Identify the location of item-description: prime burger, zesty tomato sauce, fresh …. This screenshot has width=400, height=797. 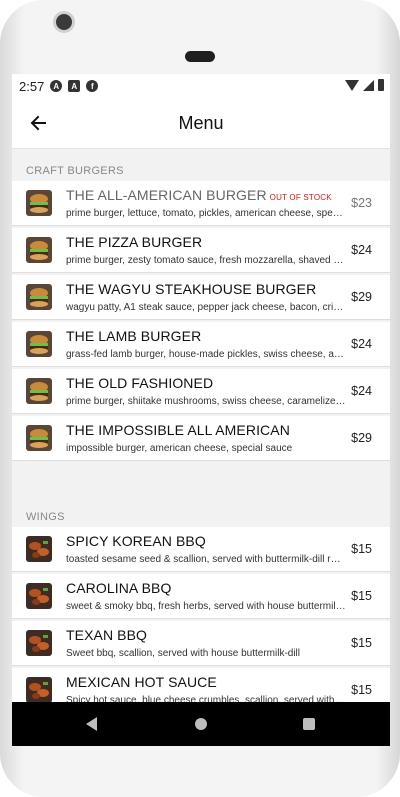
(206, 260).